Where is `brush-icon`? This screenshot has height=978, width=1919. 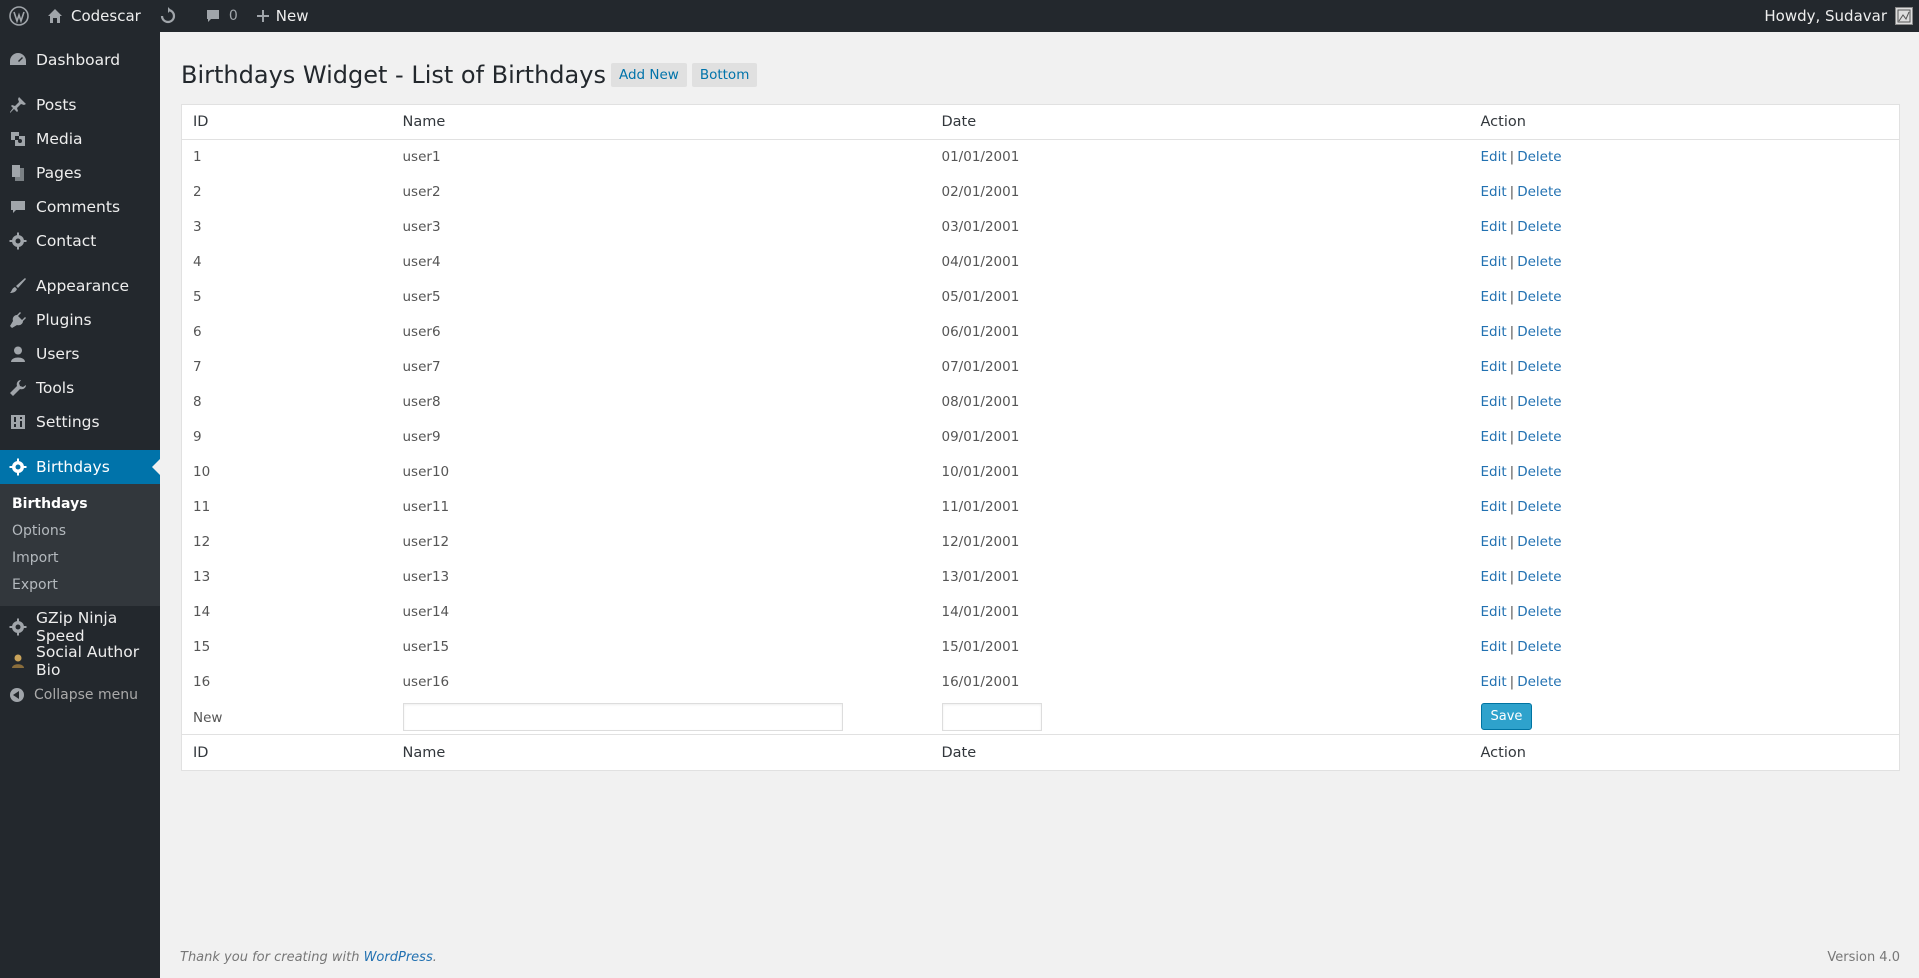 brush-icon is located at coordinates (18, 286).